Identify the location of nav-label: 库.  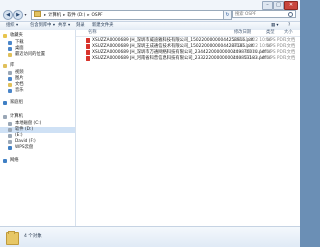
(12, 65).